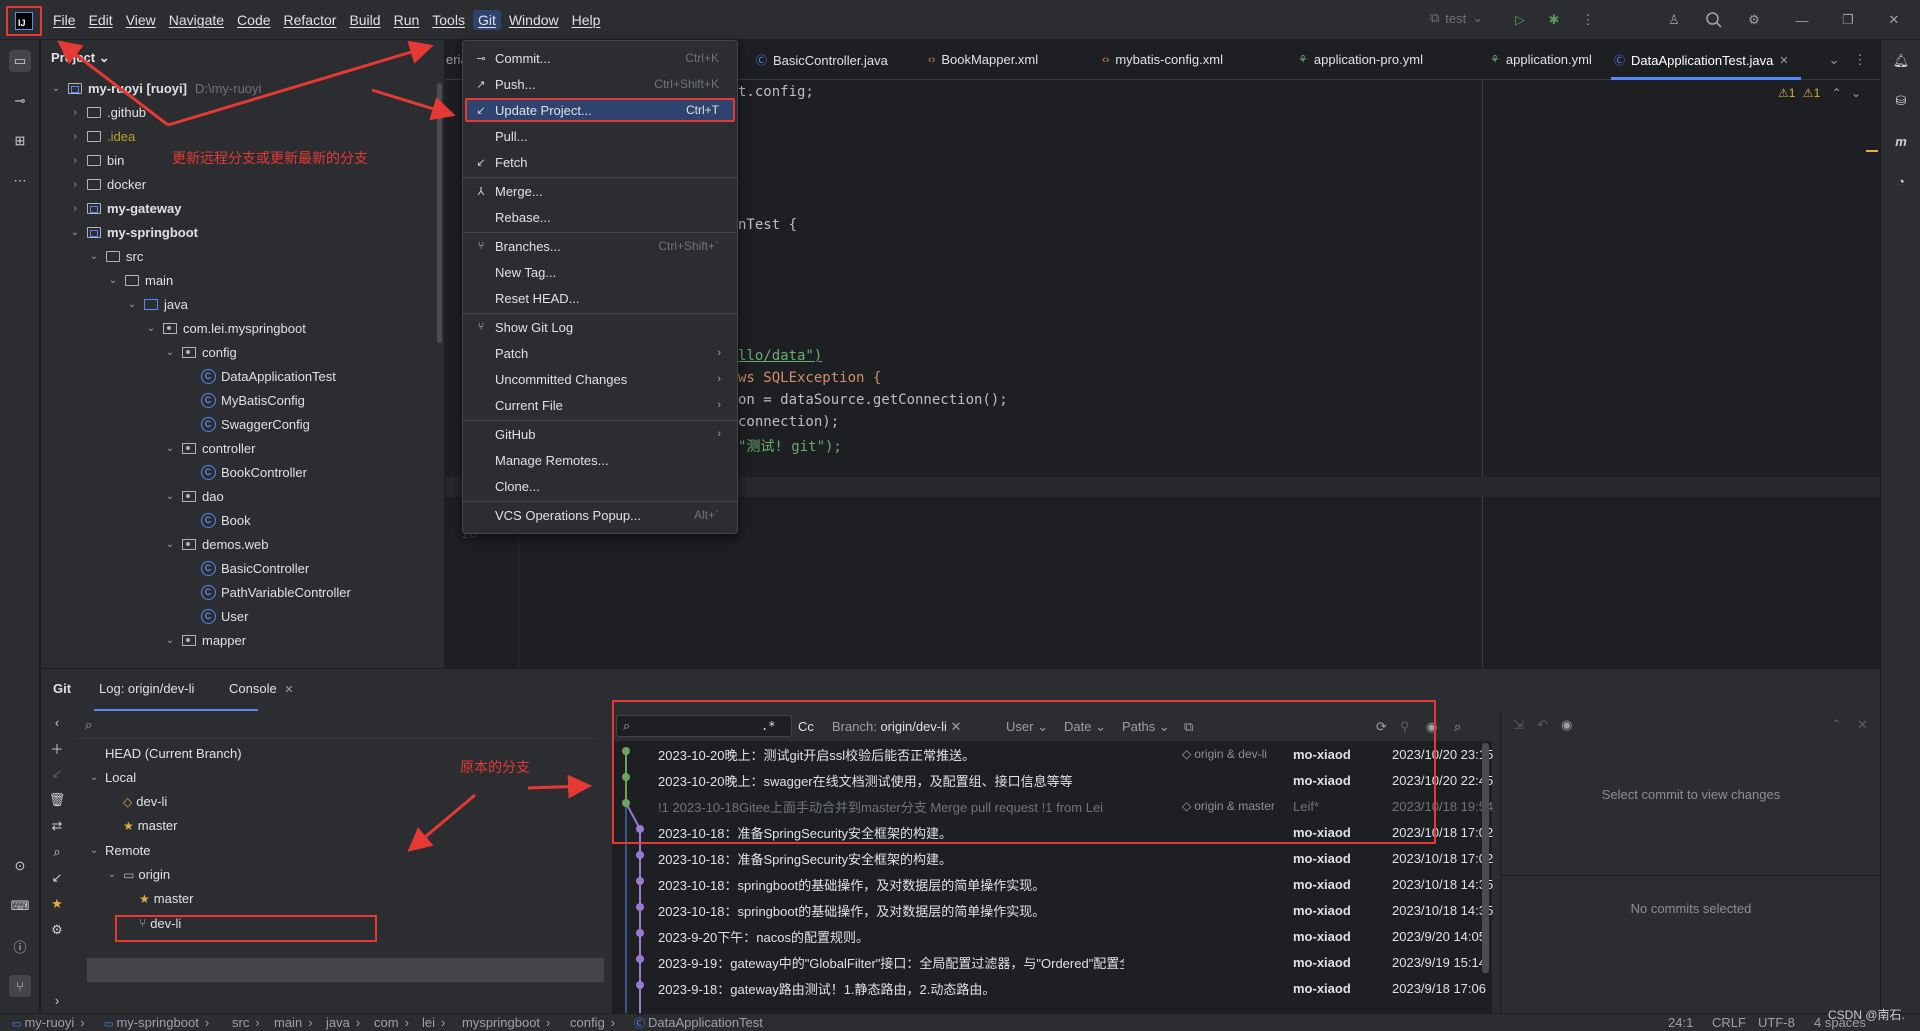 The image size is (1920, 1031). I want to click on project-panel-header: Project ⌄, so click(80, 58).